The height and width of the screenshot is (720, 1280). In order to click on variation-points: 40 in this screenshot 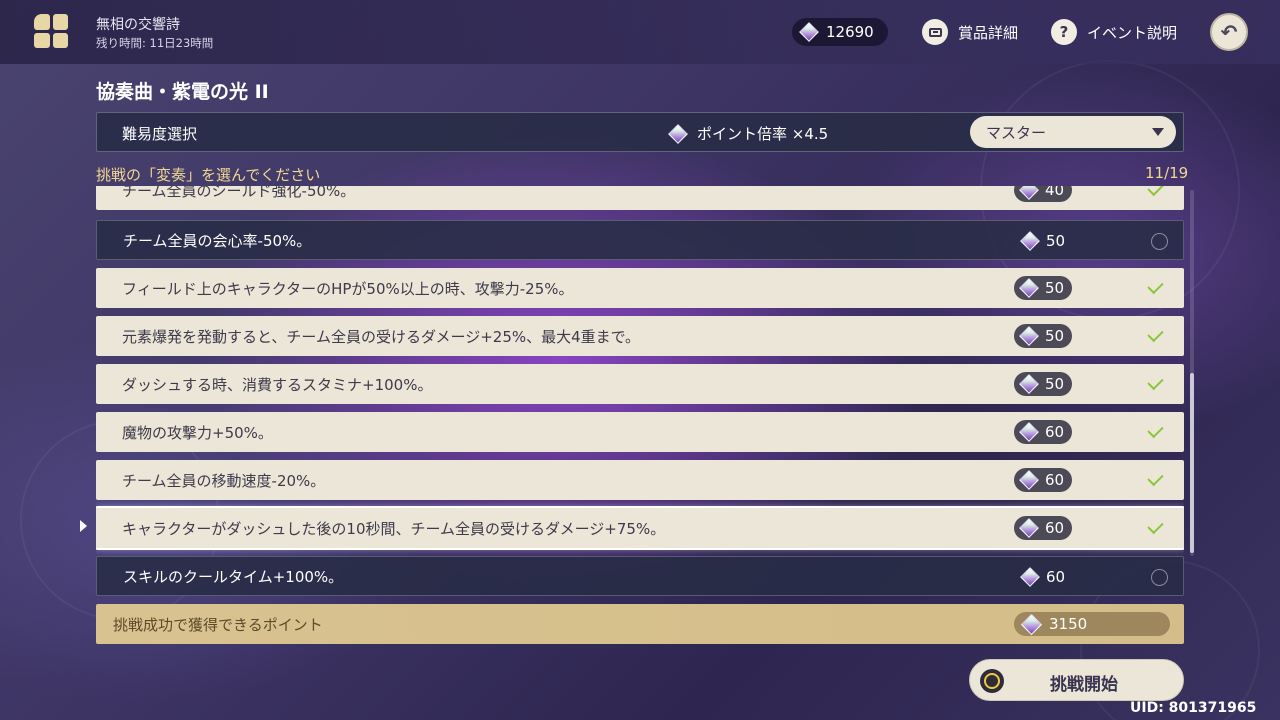, I will do `click(1043, 194)`.